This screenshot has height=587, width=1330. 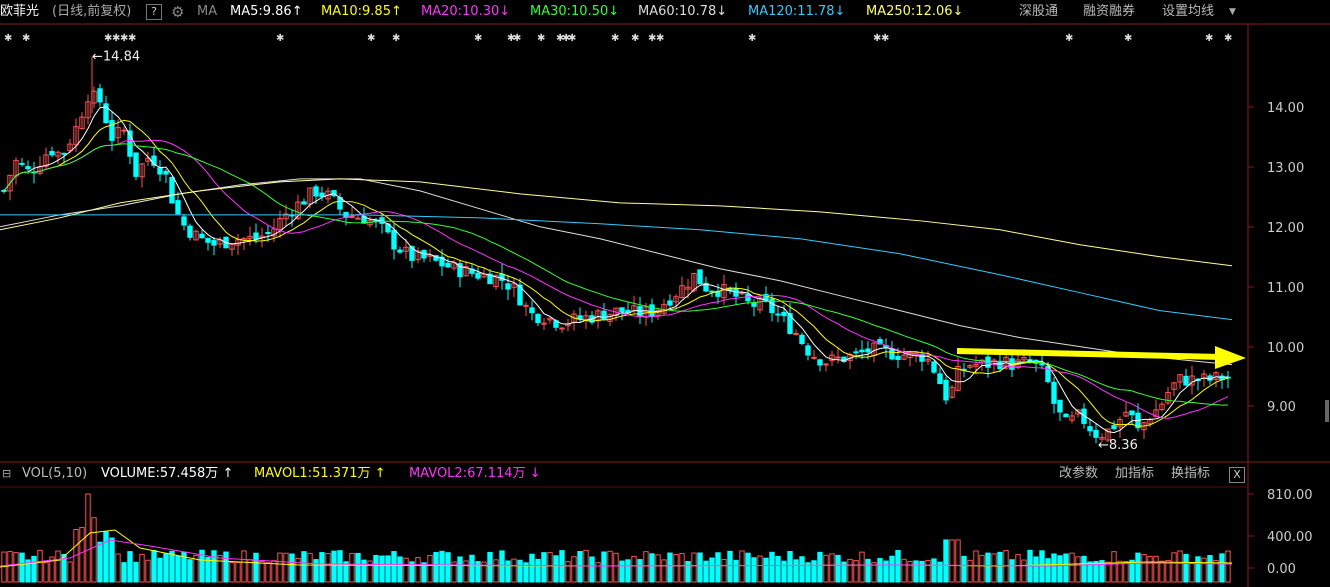 I want to click on mavol2-value: MAVOL2:67.114万 ↓, so click(x=475, y=473).